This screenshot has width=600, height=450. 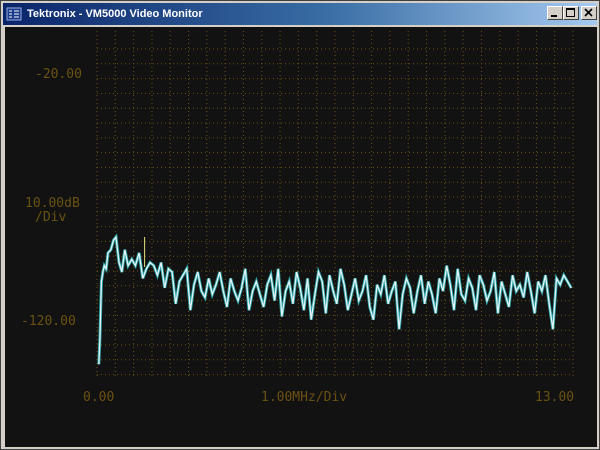 I want to click on maximize-button, so click(x=571, y=13).